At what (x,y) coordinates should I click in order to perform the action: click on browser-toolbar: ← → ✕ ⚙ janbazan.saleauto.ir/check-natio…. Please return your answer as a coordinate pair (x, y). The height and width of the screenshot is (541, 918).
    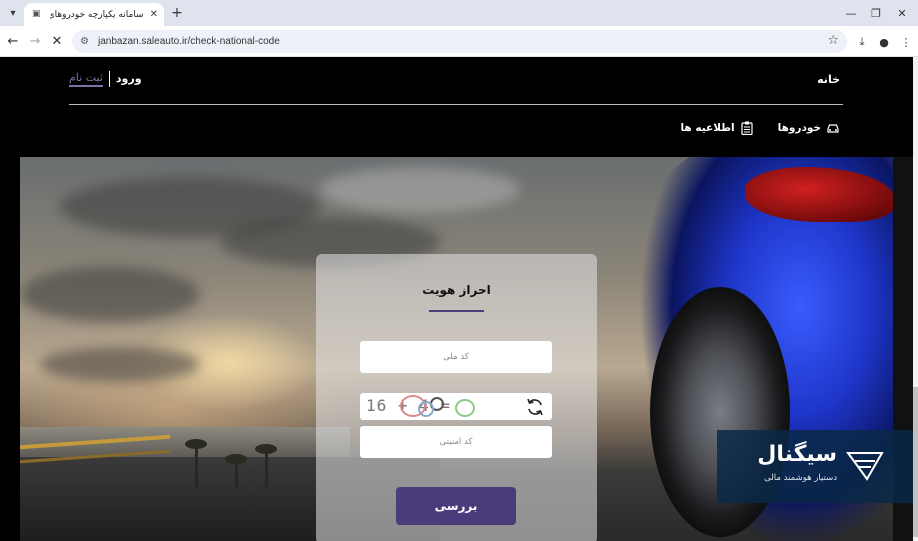
    Looking at the image, I should click on (459, 41).